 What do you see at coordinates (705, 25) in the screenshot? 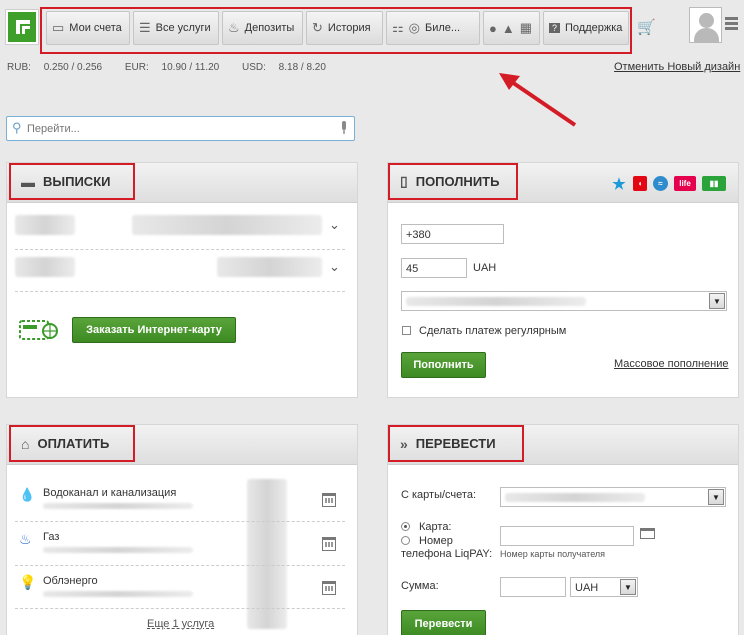
I see `avatar` at bounding box center [705, 25].